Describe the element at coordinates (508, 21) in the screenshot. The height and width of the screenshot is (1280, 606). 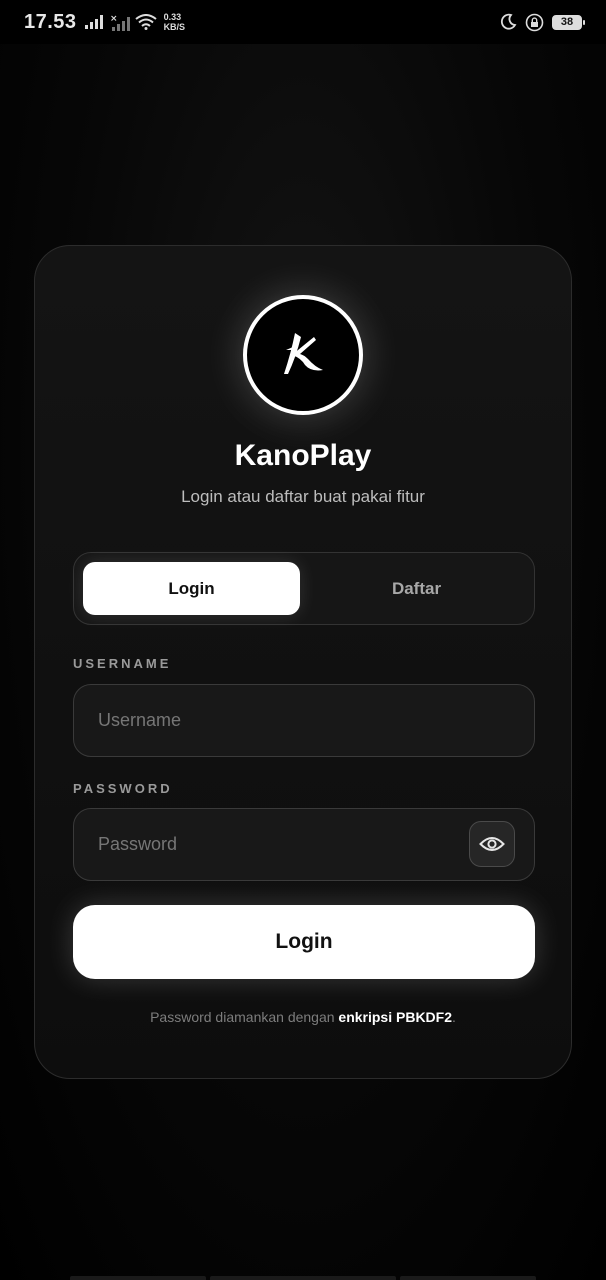
I see `moon-icon` at that location.